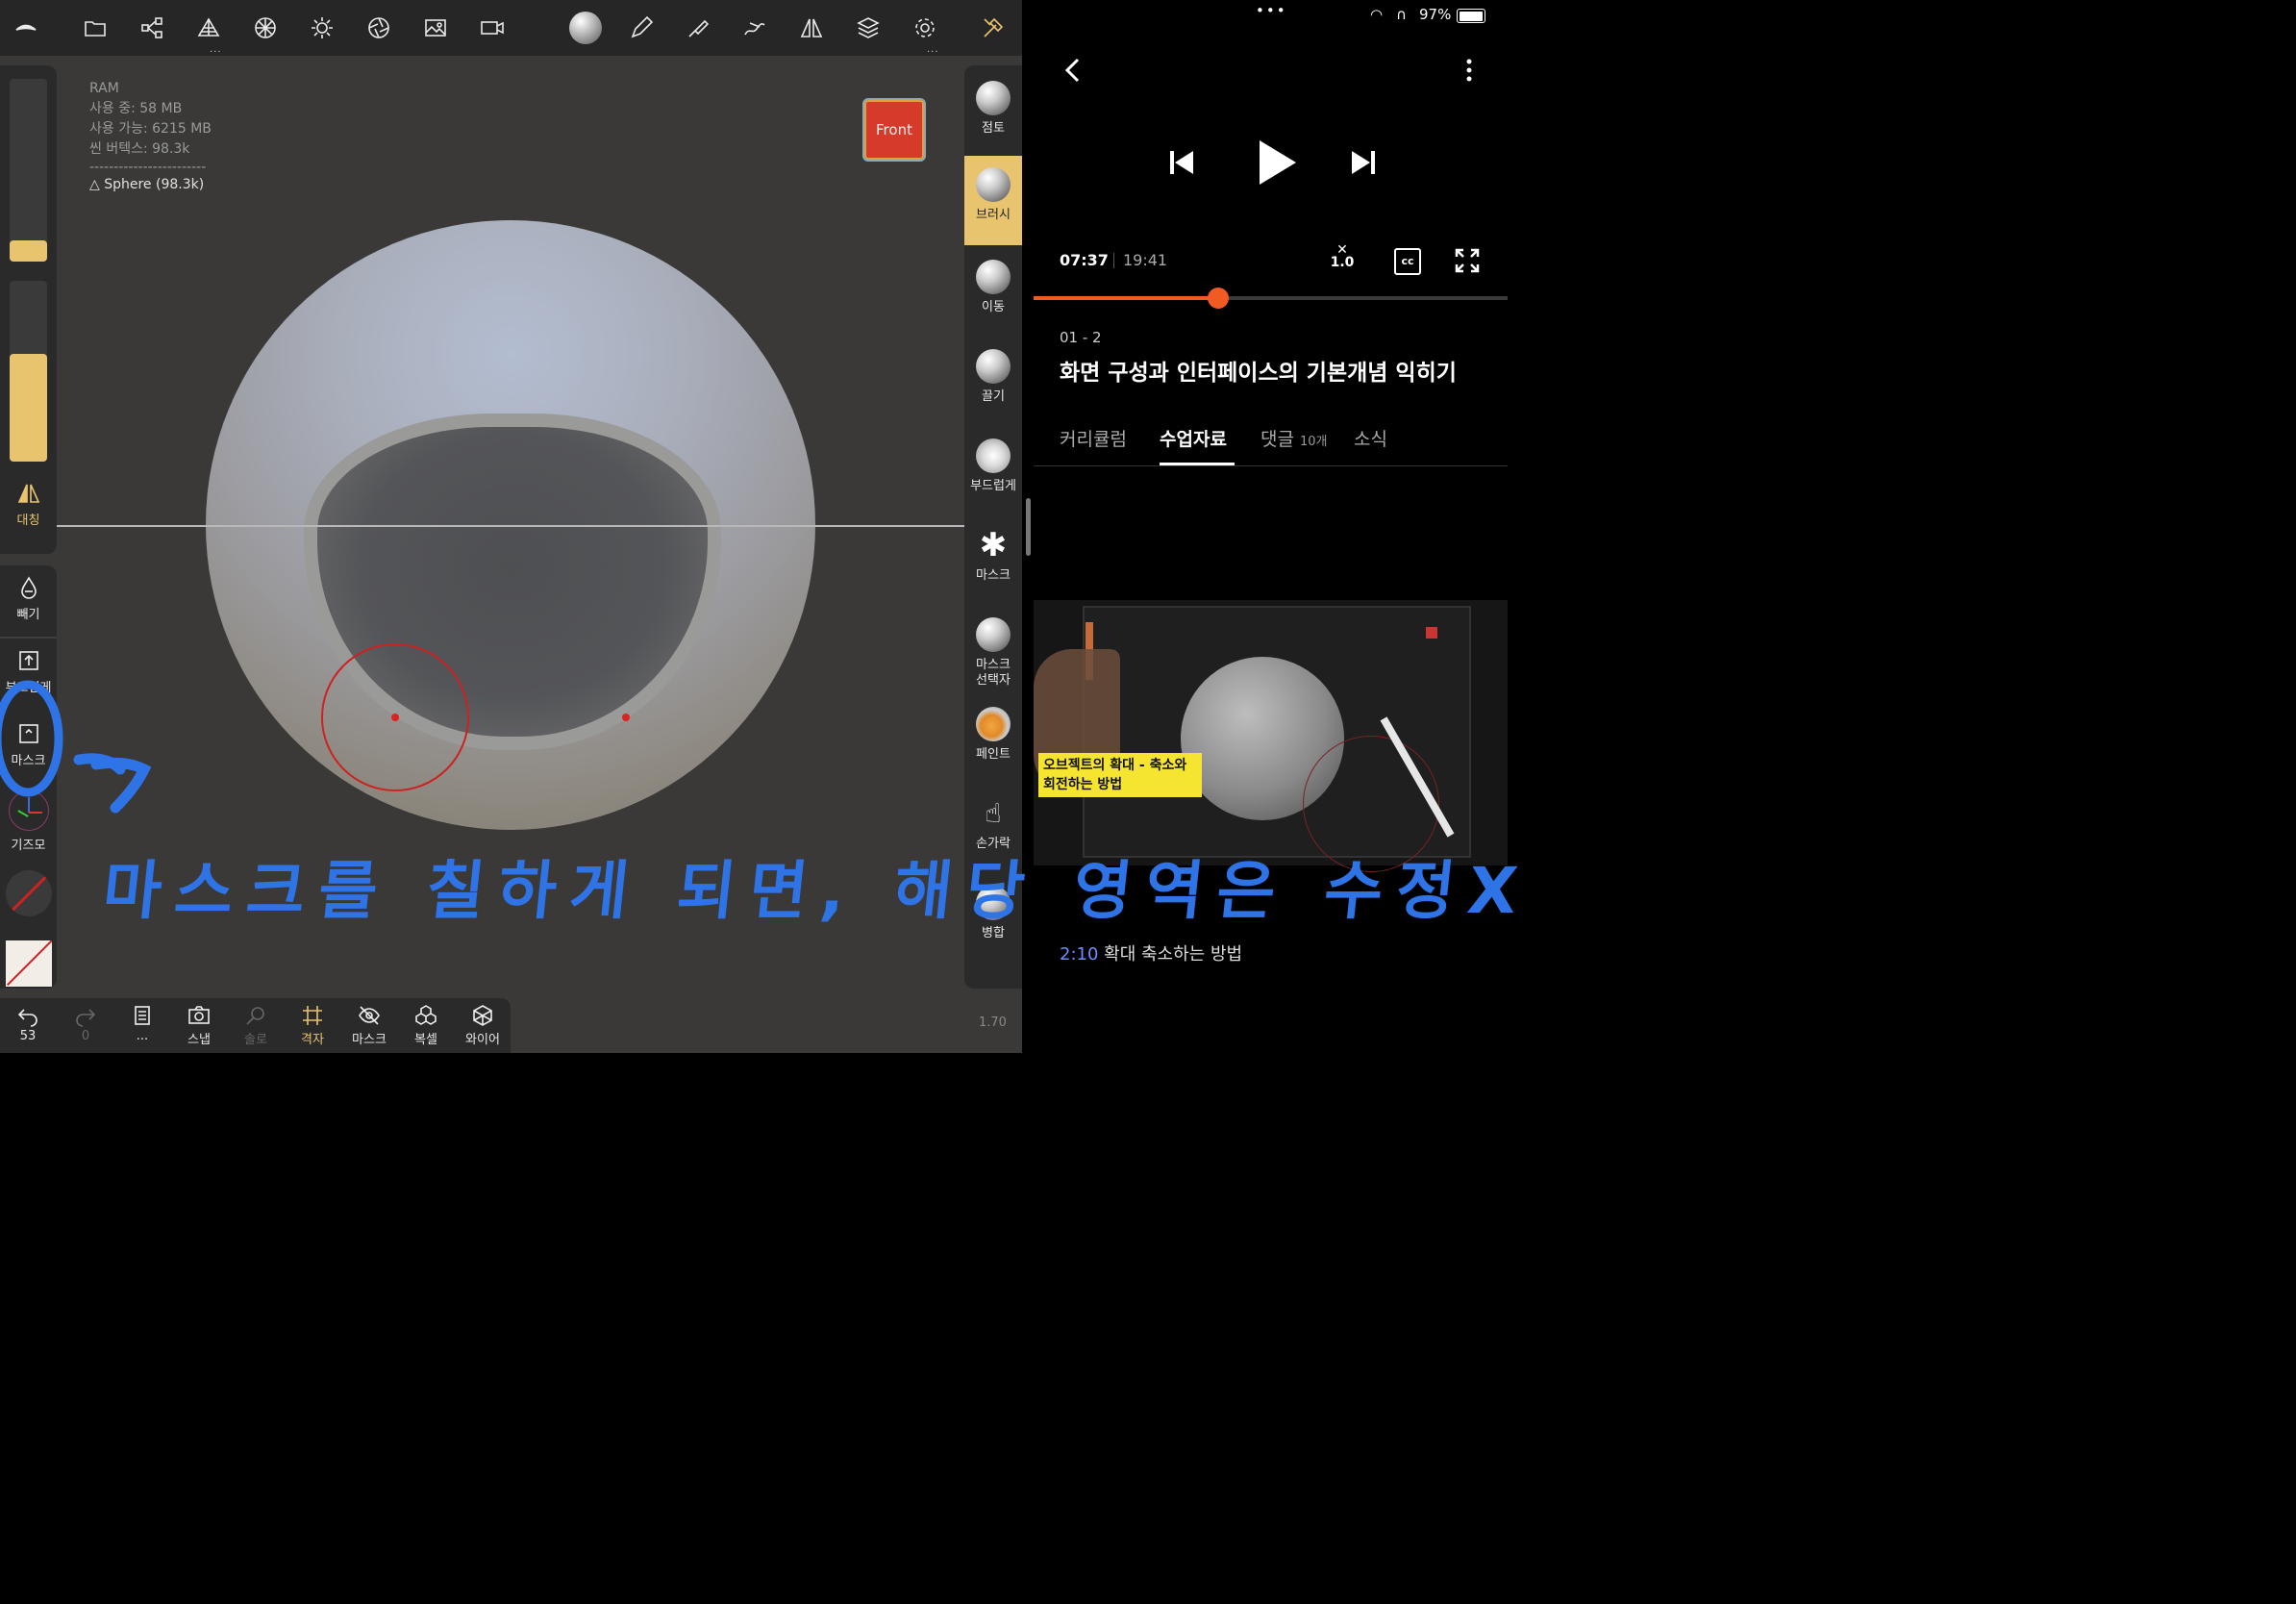 The width and height of the screenshot is (2296, 1604). I want to click on mesh-entry: △ Sphere (98.3k), so click(150, 185).